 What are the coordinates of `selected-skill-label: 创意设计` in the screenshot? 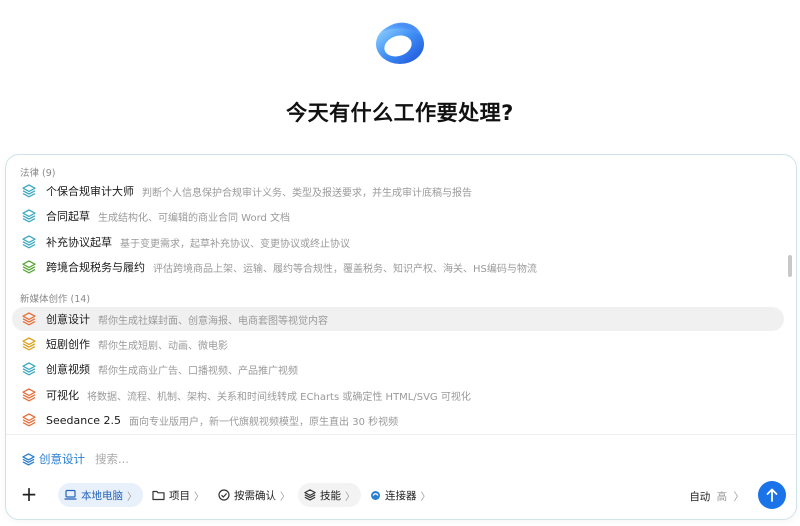 It's located at (62, 459).